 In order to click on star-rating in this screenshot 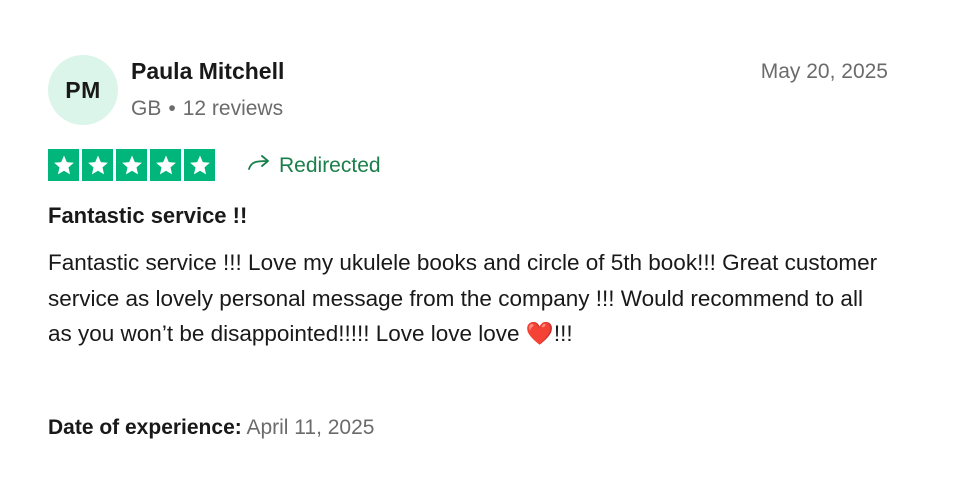, I will do `click(131, 165)`.